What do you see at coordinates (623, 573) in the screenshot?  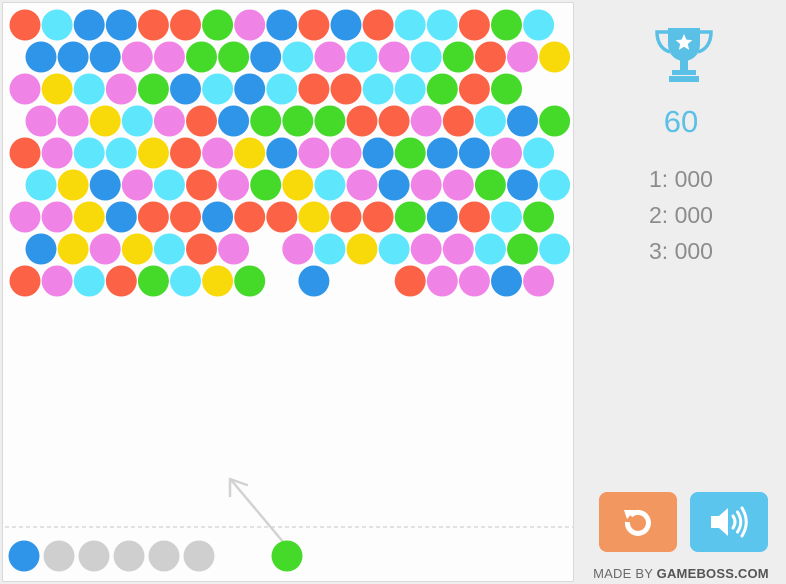 I see `credit-made-by: MADE BY` at bounding box center [623, 573].